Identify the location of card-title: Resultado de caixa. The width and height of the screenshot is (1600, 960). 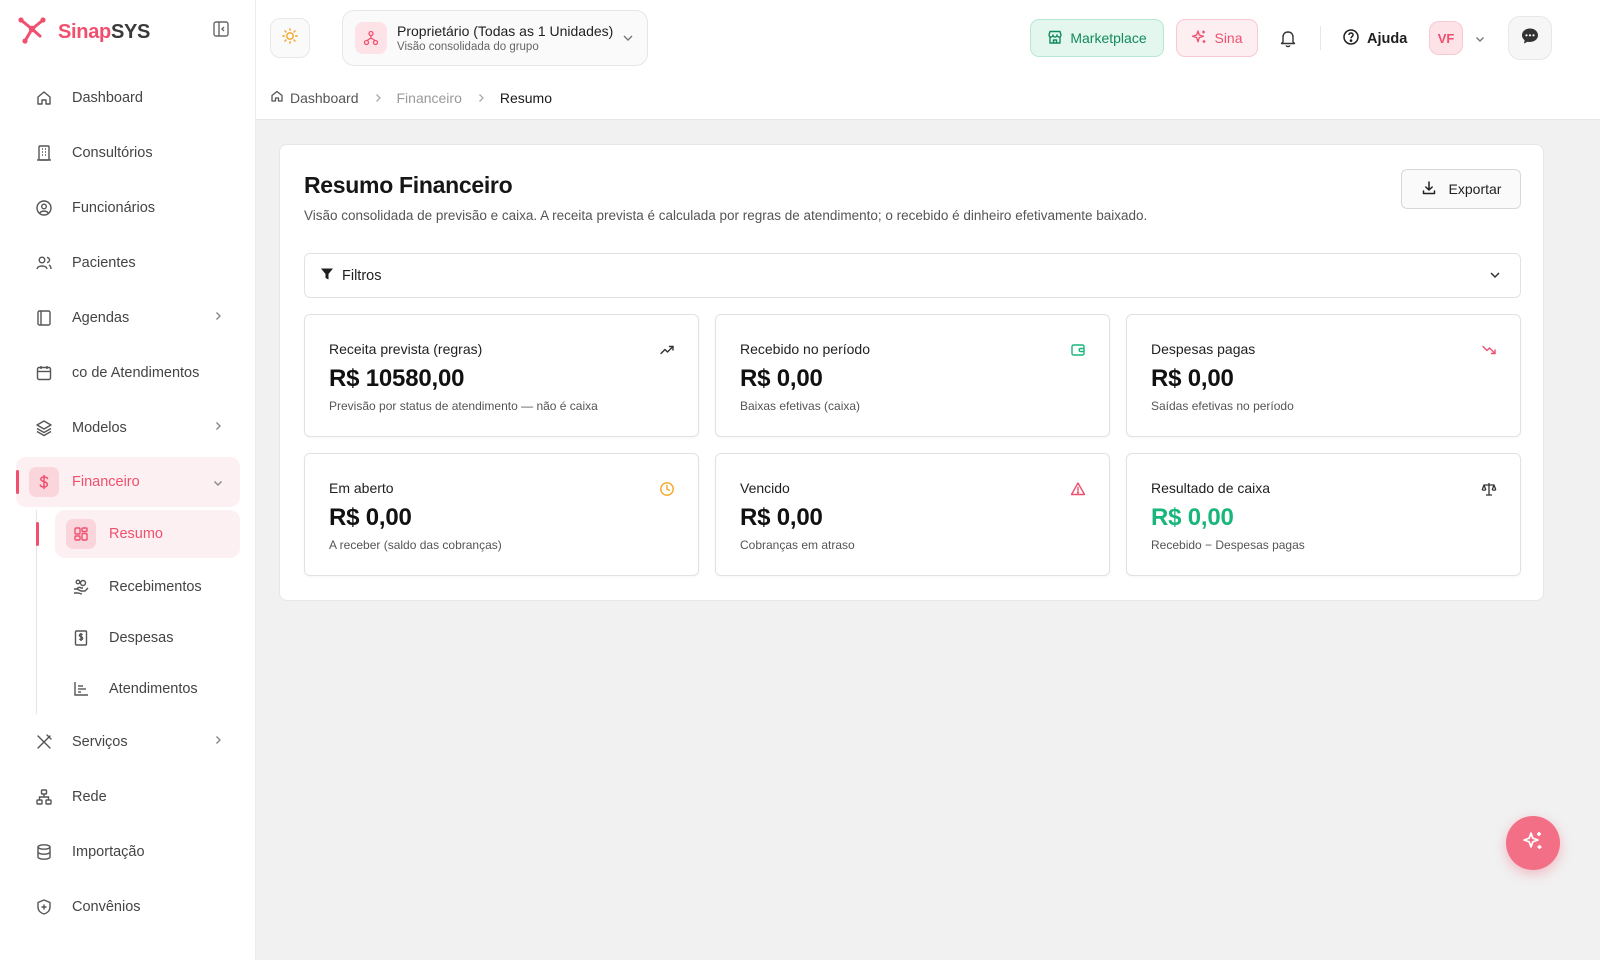
(1211, 488).